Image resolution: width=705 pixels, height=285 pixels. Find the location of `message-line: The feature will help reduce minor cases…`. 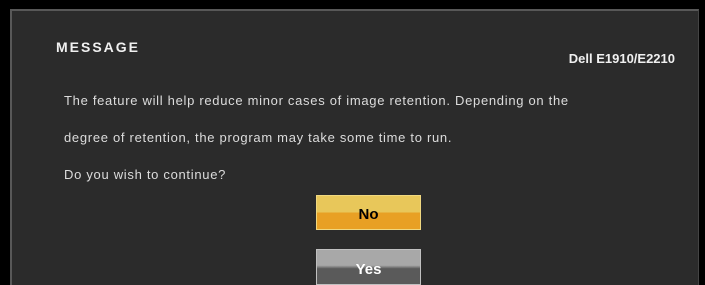

message-line: The feature will help reduce minor cases… is located at coordinates (316, 100).